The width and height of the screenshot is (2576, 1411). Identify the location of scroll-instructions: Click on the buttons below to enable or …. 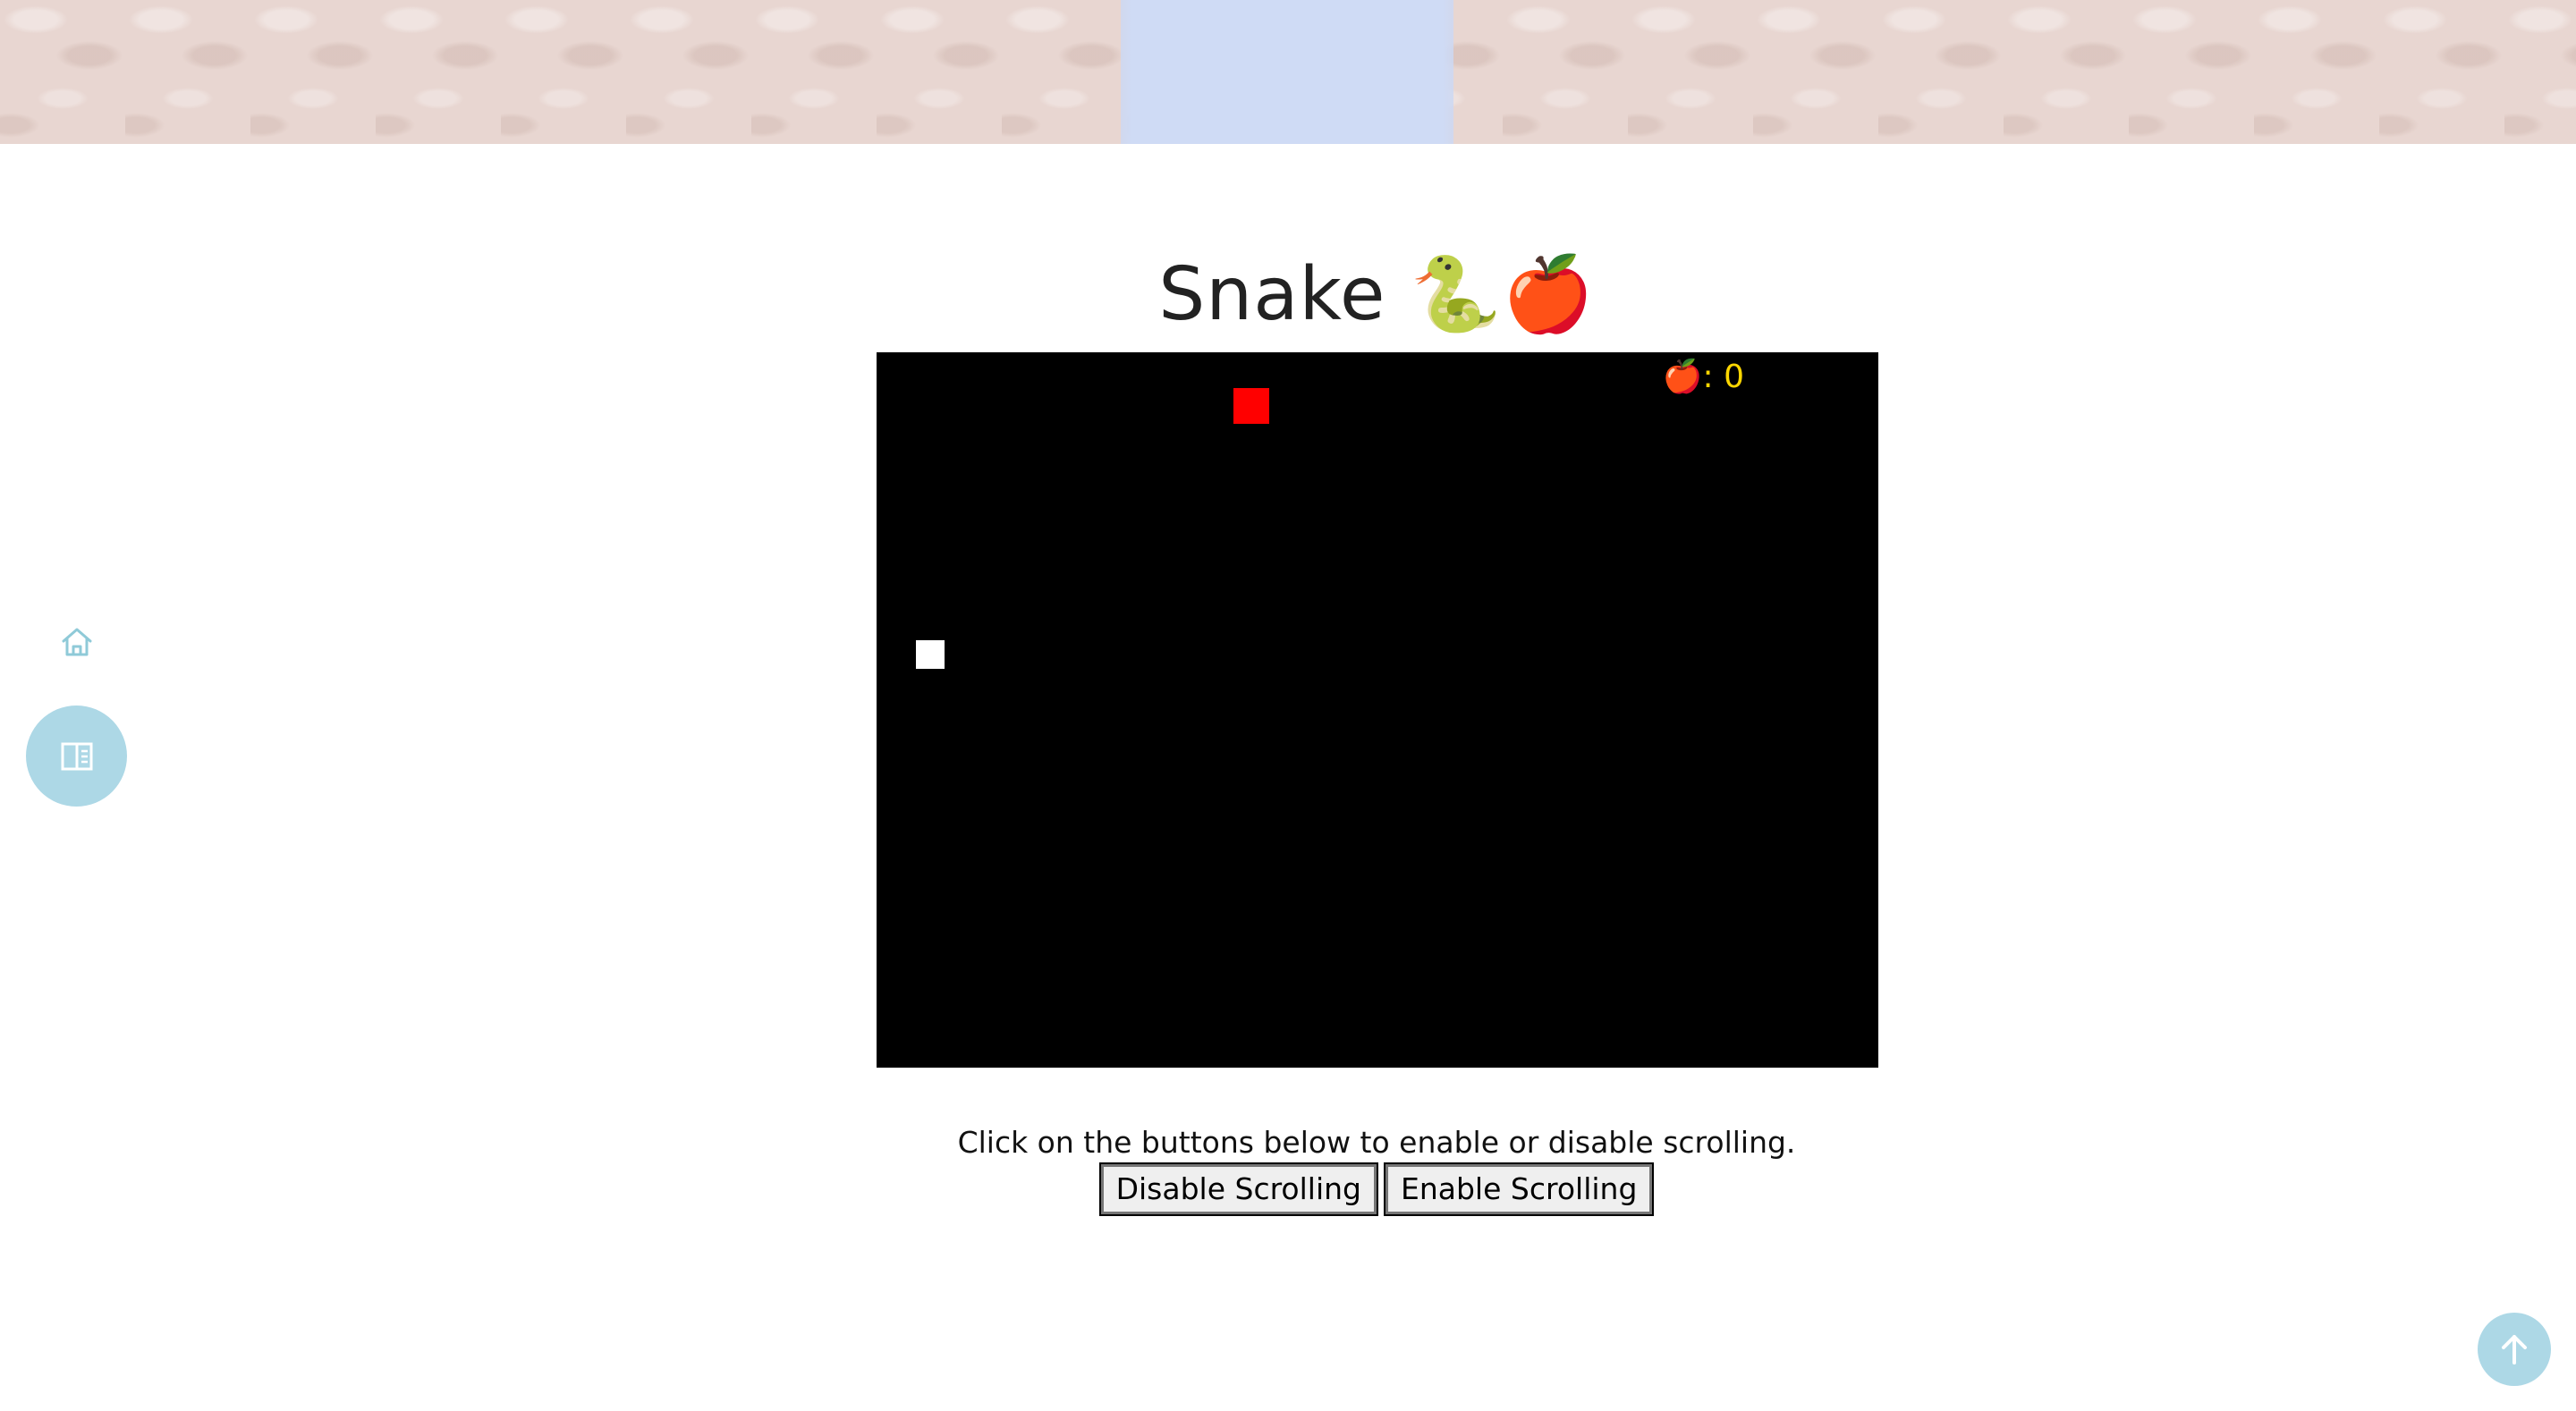
(1376, 1142).